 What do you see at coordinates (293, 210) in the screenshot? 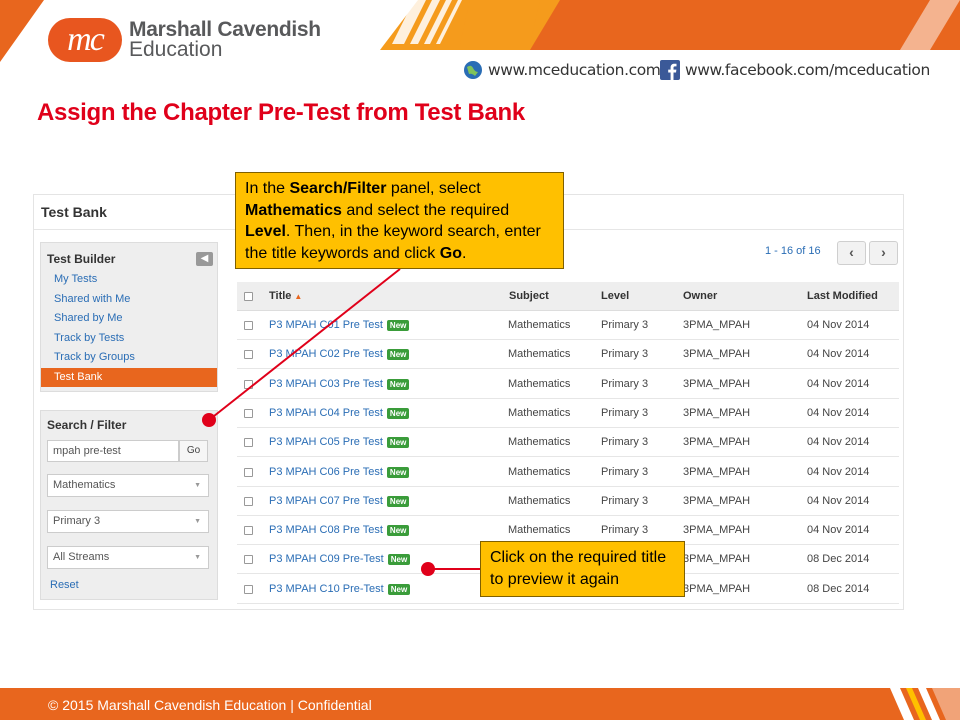
I see `callout-bold-text: Mathematics` at bounding box center [293, 210].